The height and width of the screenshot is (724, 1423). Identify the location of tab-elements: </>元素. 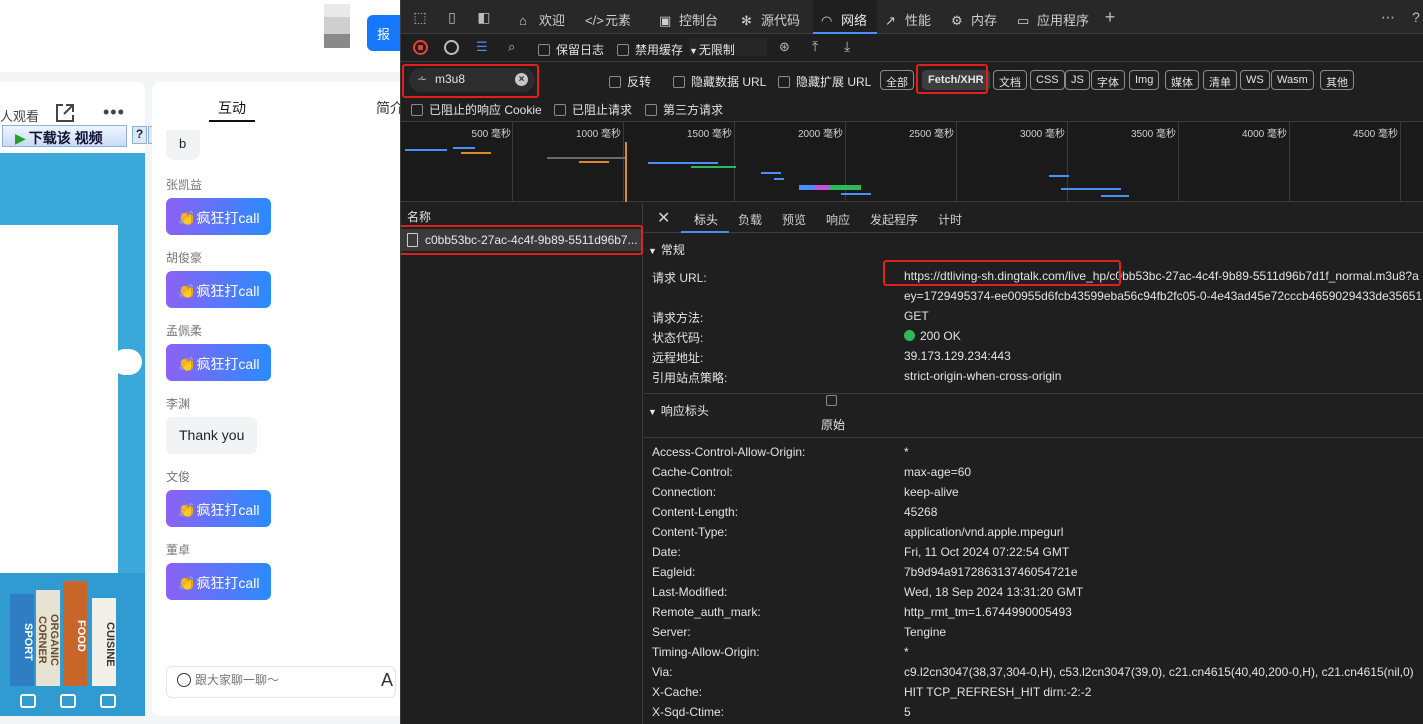
(613, 17).